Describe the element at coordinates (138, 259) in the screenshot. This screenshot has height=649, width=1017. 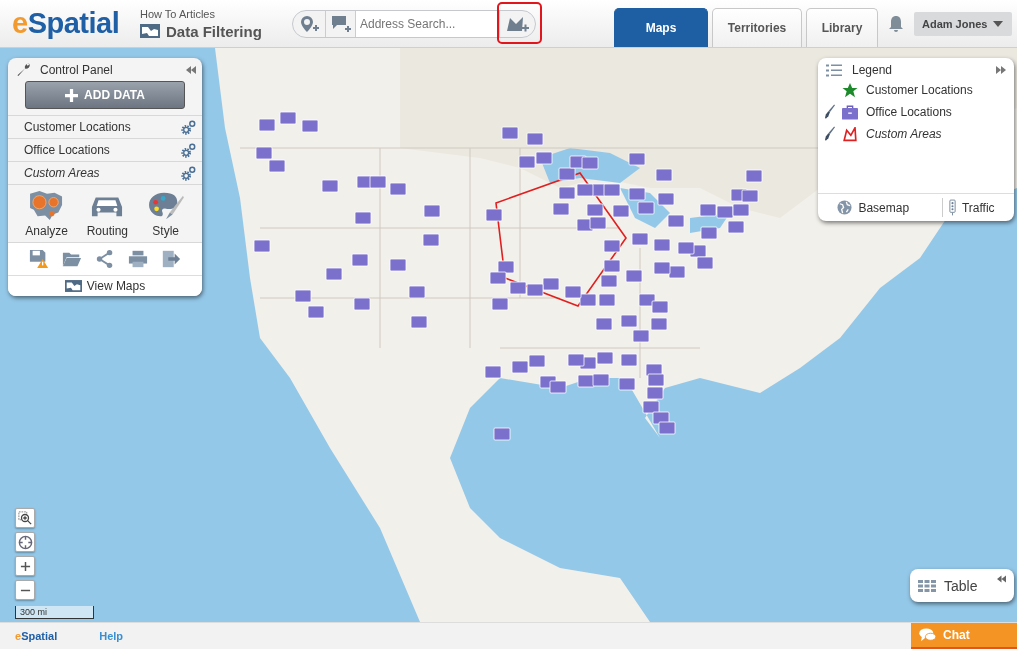
I see `print-icon` at that location.